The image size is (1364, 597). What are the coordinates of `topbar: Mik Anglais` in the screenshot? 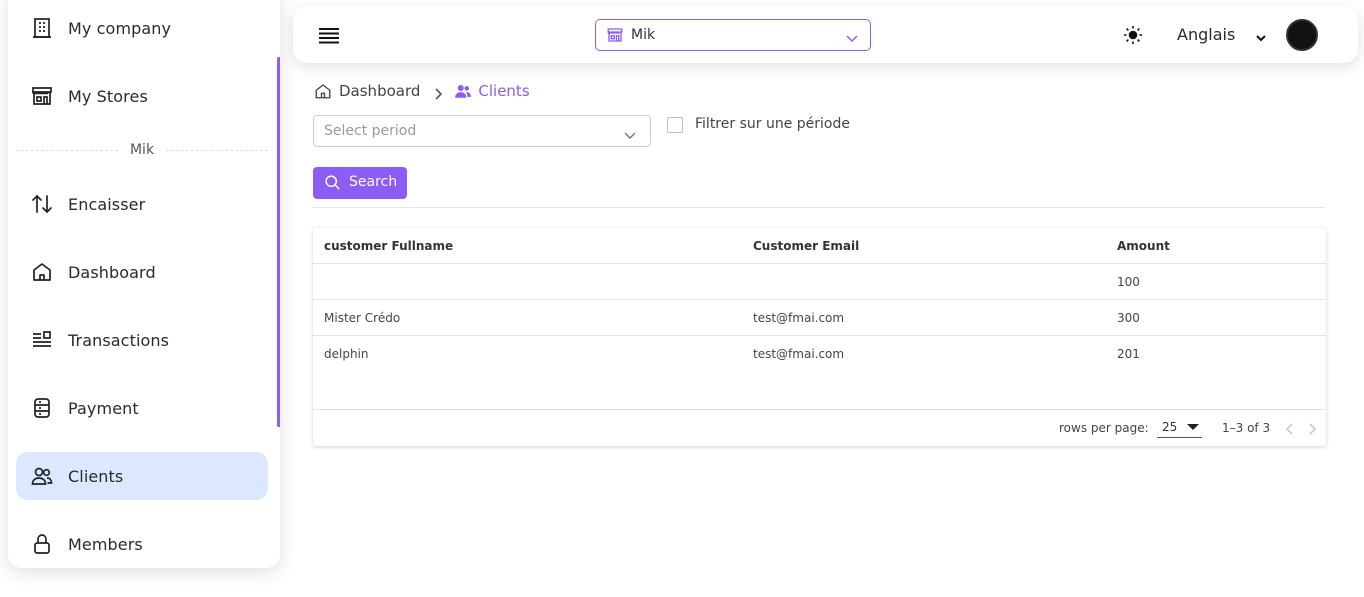 It's located at (825, 34).